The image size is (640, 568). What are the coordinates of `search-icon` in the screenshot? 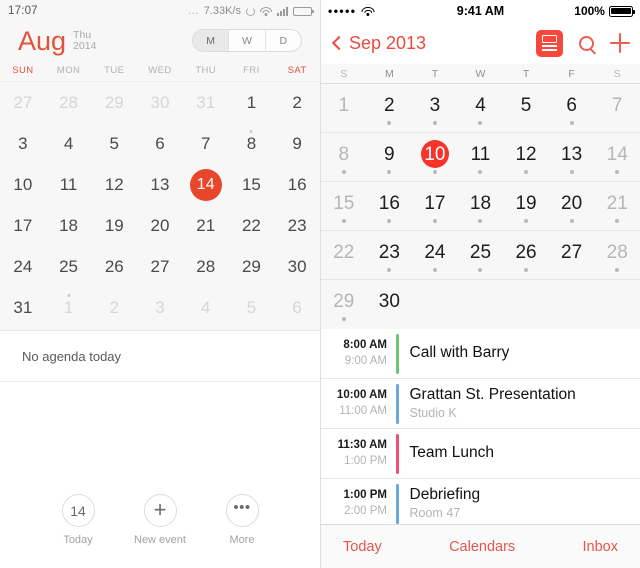 It's located at (586, 43).